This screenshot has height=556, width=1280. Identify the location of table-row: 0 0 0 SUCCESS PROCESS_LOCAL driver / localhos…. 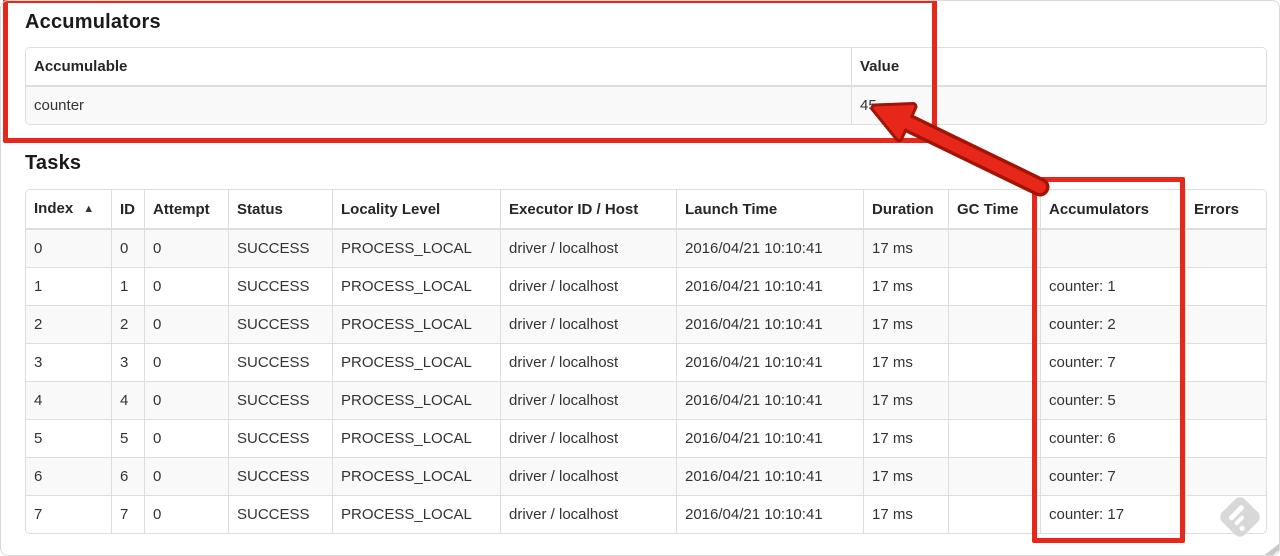
(646, 249).